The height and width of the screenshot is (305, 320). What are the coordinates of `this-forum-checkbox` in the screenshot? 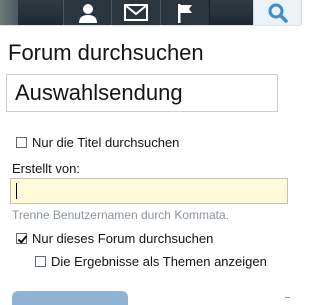 It's located at (21, 238).